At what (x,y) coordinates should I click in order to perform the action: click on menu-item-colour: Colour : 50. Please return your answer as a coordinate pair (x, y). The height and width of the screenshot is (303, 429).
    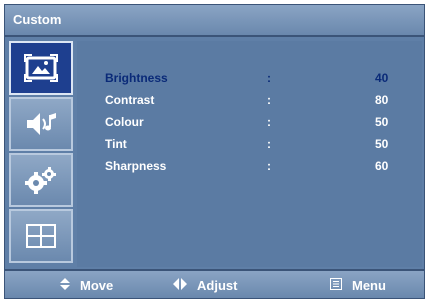
    Looking at the image, I should click on (255, 123).